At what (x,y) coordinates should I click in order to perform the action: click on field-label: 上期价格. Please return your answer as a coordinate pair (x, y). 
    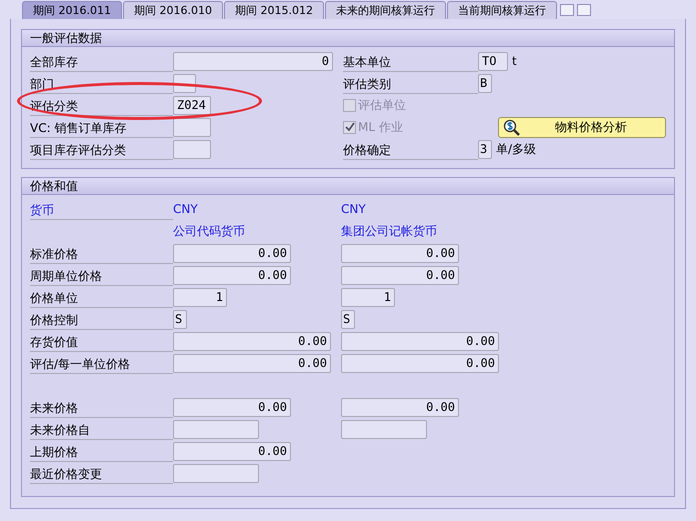
    Looking at the image, I should click on (101, 452).